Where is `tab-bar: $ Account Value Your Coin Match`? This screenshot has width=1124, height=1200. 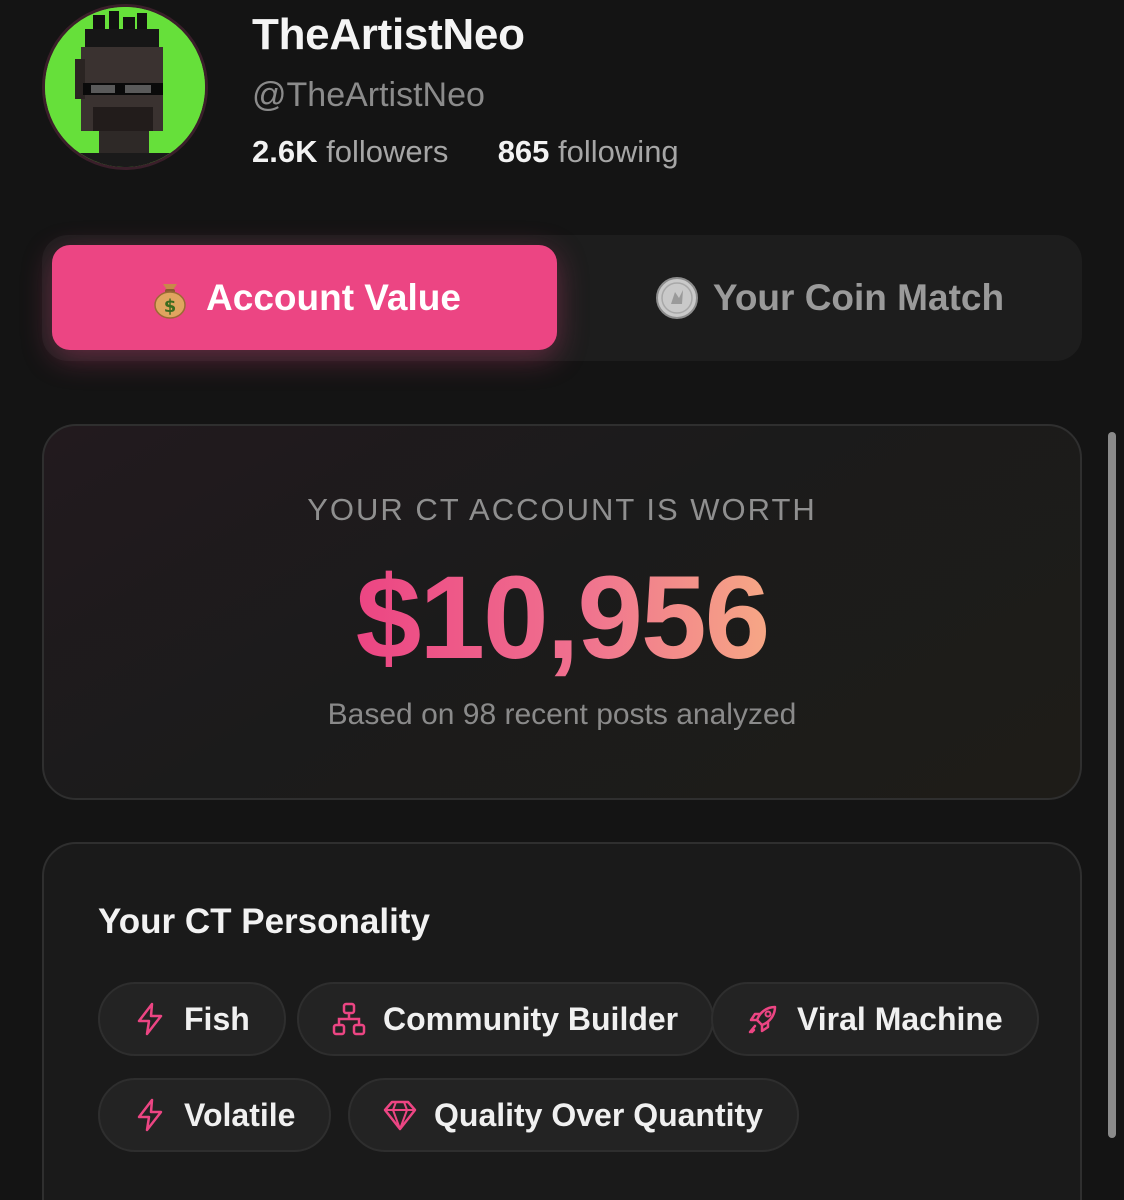
tab-bar: $ Account Value Your Coin Match is located at coordinates (562, 298).